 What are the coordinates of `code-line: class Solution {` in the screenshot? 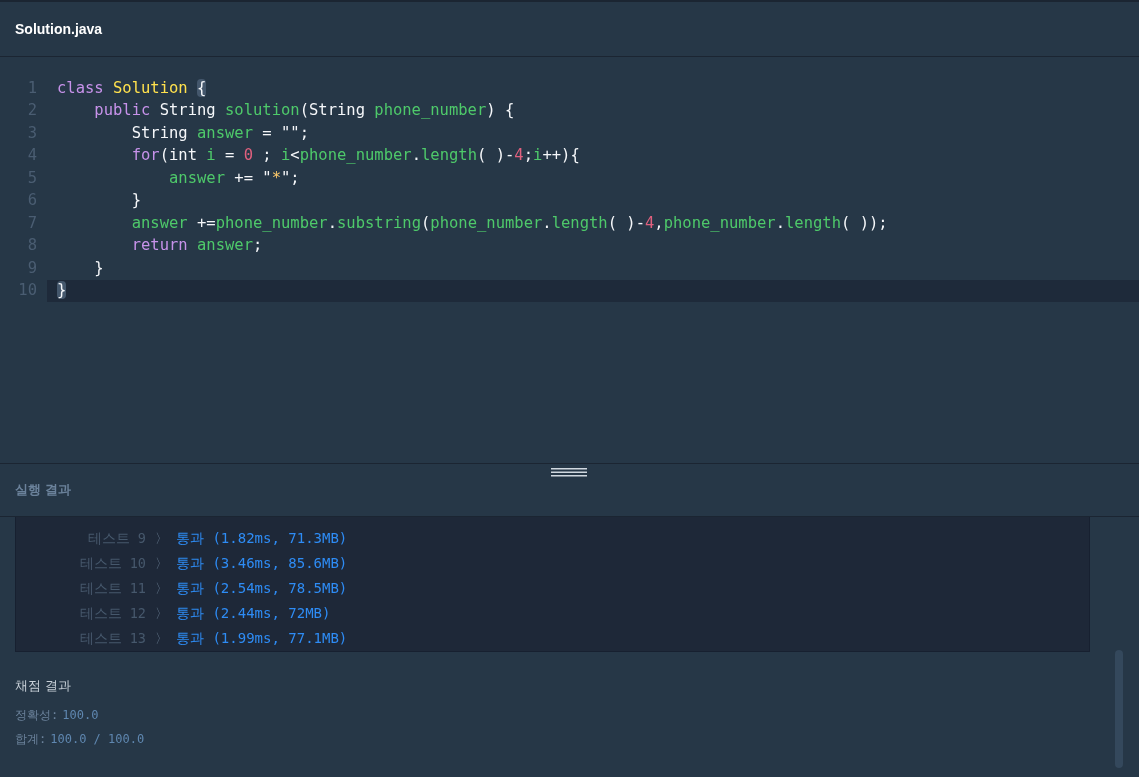 It's located at (132, 88).